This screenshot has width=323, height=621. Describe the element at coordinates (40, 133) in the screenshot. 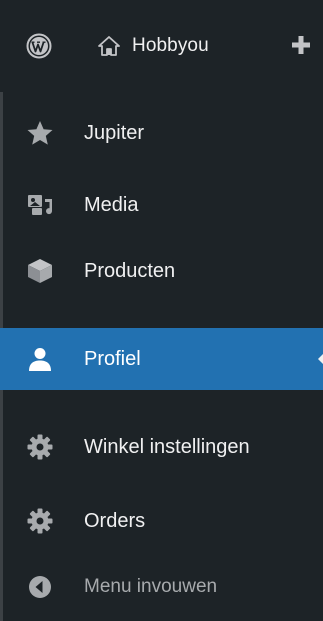

I see `star-icon` at that location.